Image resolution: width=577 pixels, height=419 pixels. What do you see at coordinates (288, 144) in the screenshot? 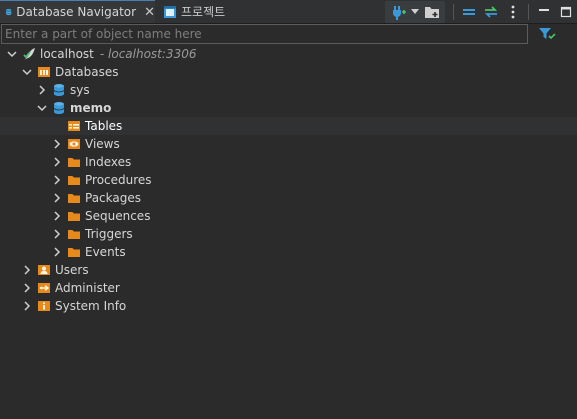
I see `tree-item-views: Views` at bounding box center [288, 144].